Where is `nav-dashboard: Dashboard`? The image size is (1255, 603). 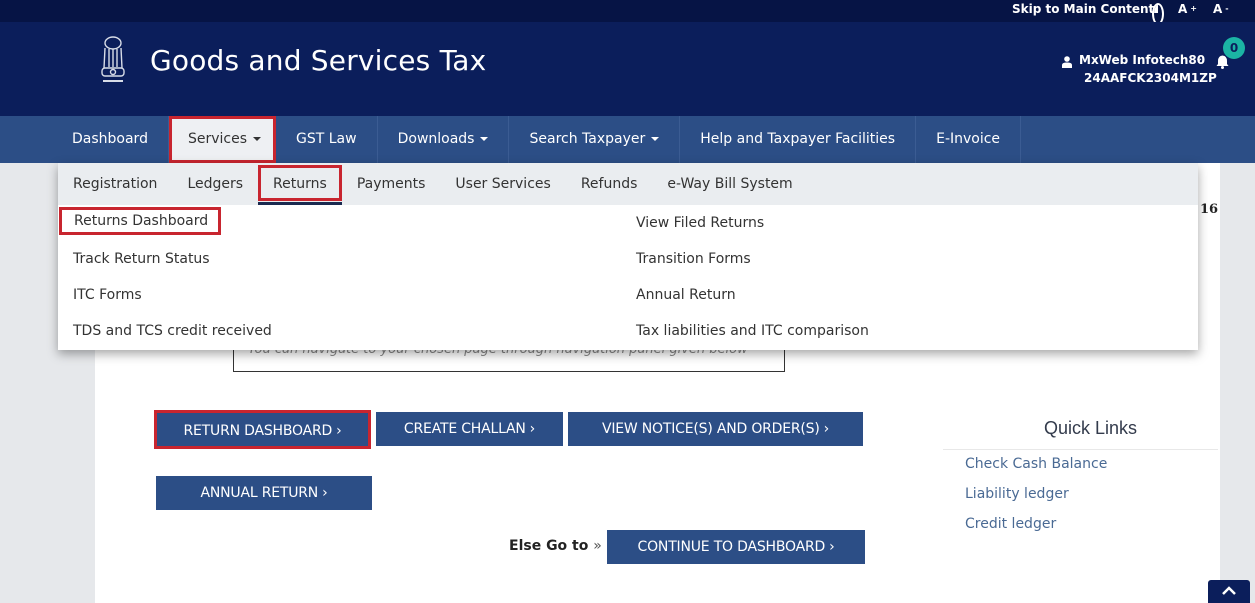 nav-dashboard: Dashboard is located at coordinates (112, 139).